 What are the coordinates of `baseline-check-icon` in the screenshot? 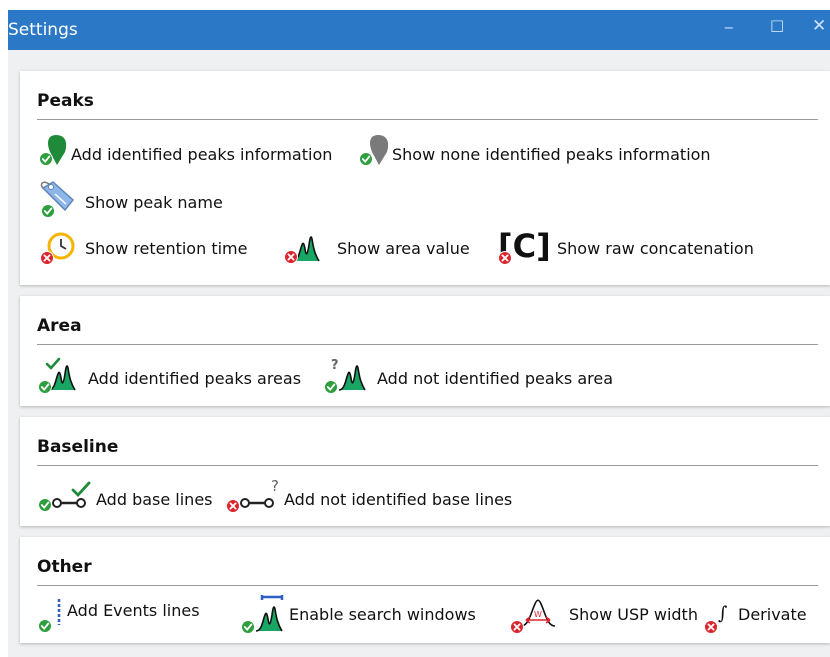 It's located at (64, 497).